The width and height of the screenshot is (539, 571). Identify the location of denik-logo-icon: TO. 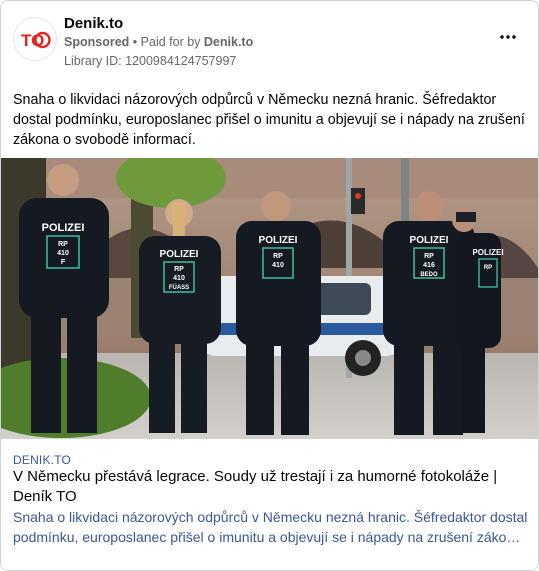
(35, 39).